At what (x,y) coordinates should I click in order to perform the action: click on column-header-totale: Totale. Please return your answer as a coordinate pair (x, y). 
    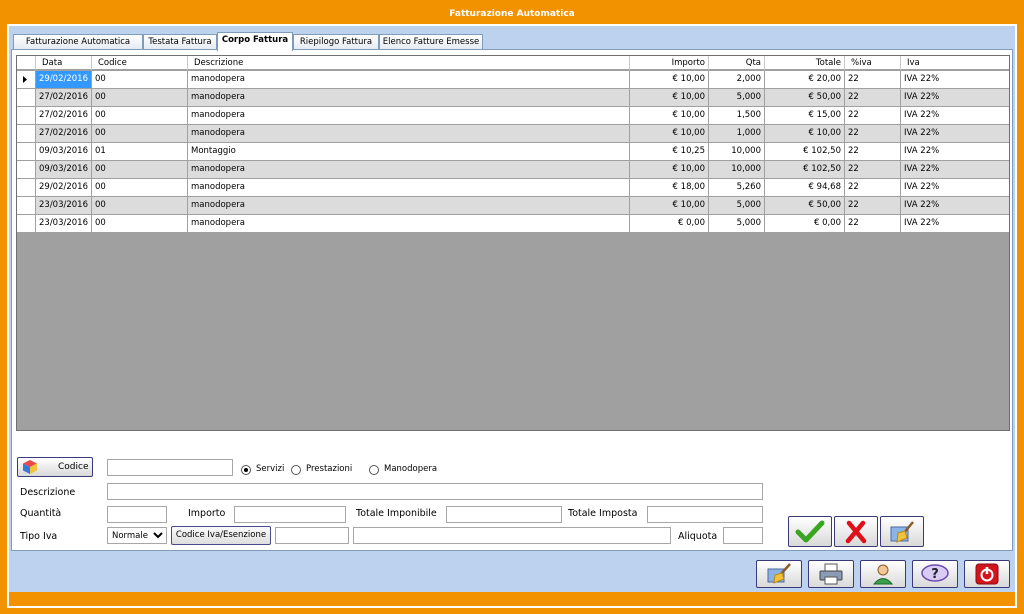
    Looking at the image, I should click on (805, 63).